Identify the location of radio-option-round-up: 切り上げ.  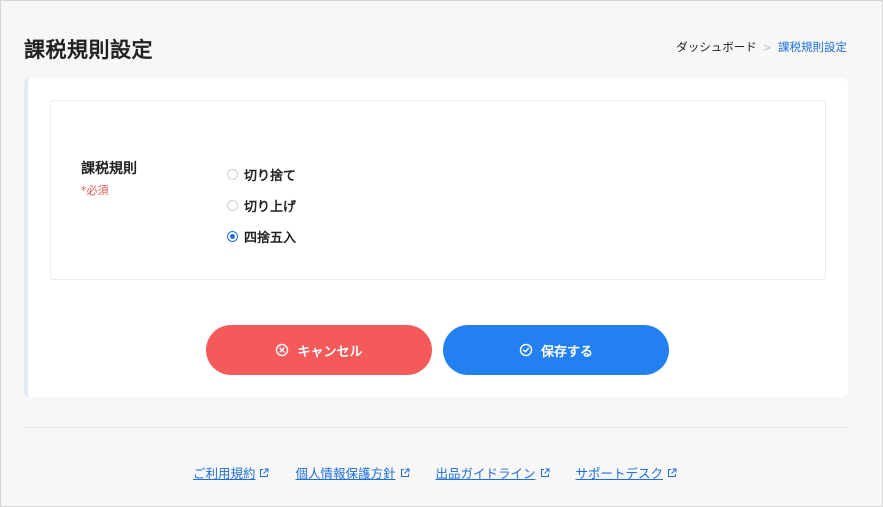
(261, 205).